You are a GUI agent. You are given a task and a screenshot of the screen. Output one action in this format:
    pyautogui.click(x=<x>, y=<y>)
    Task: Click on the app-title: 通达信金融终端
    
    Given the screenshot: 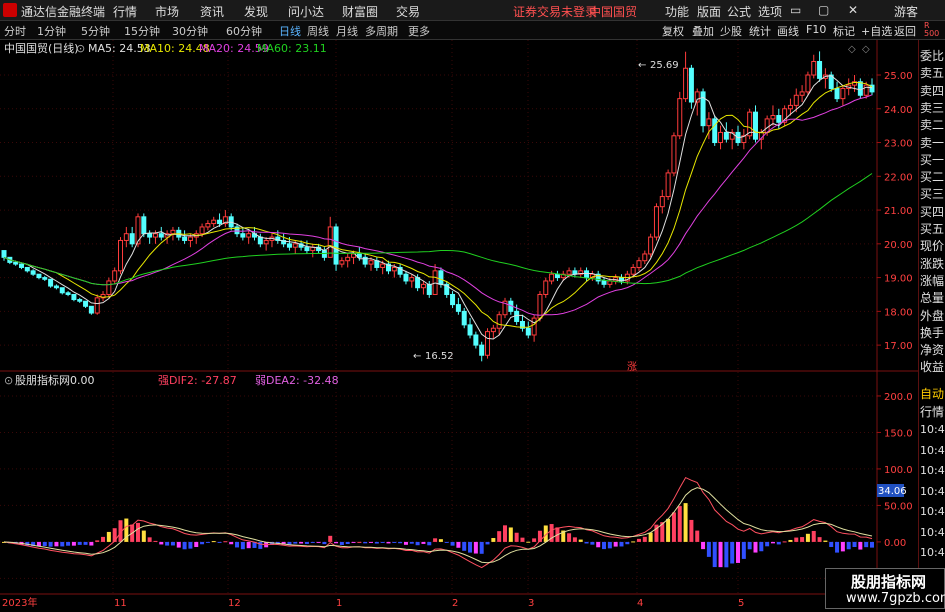 What is the action you would take?
    pyautogui.click(x=63, y=12)
    